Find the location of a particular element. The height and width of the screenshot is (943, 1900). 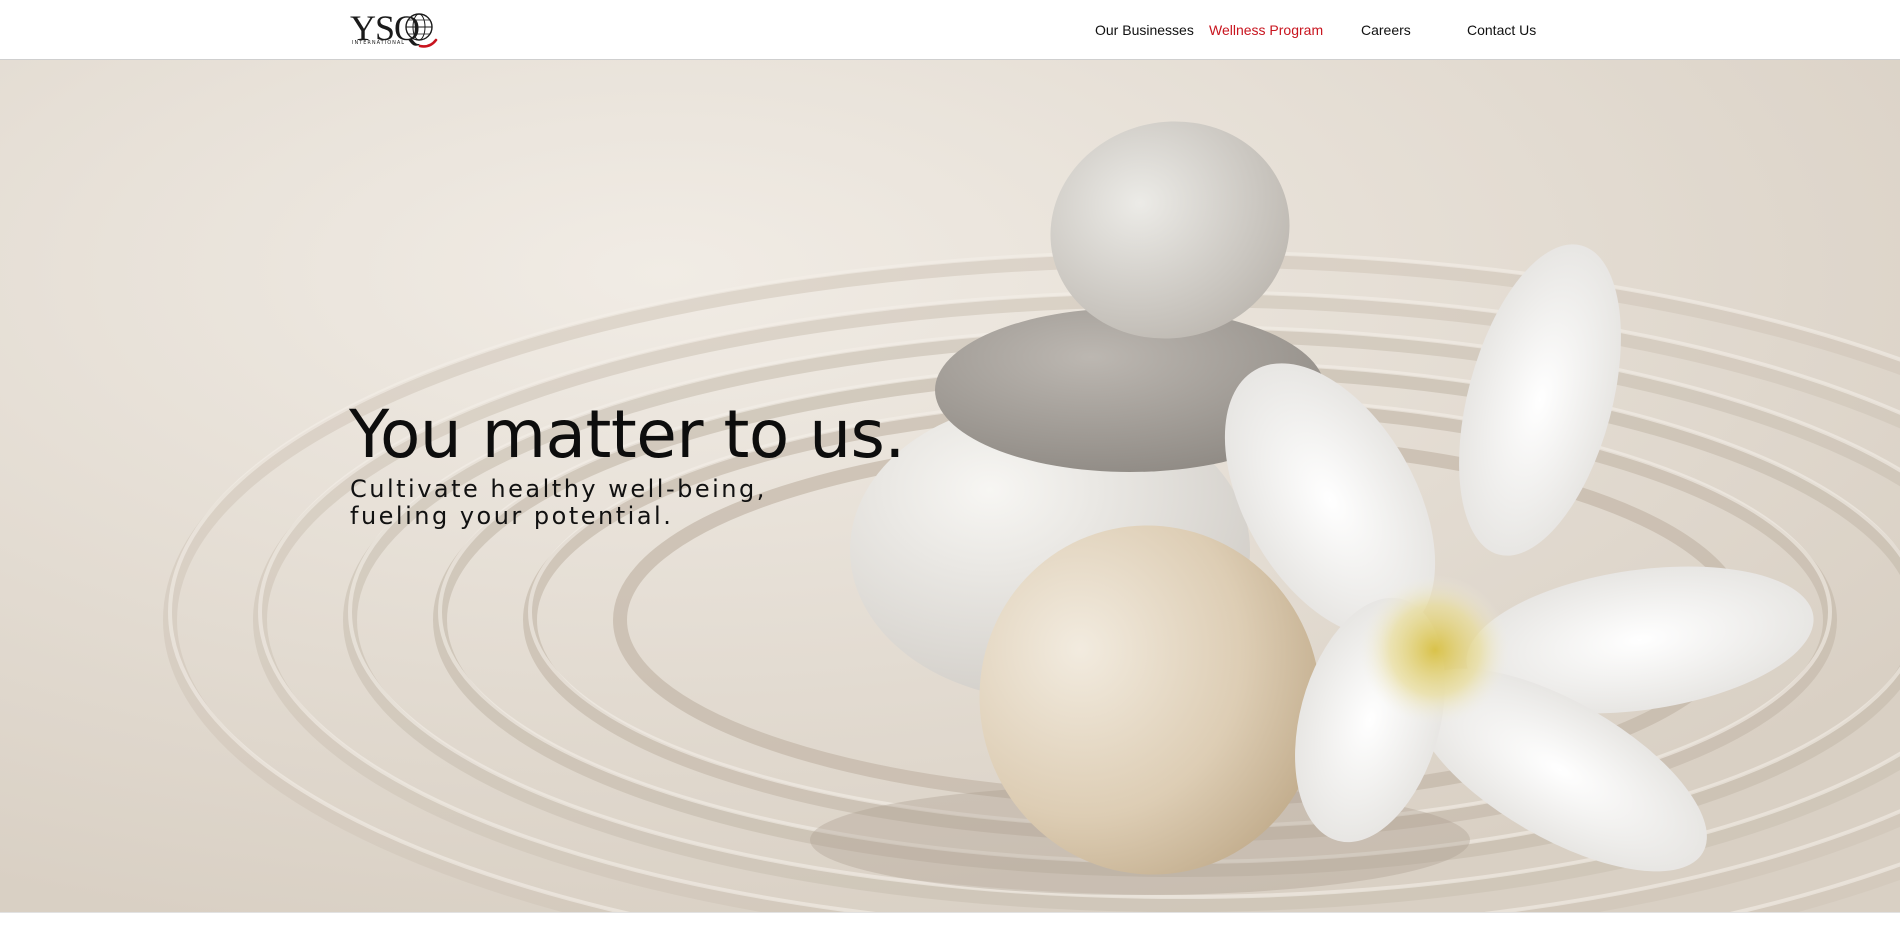

below-fold-strip is located at coordinates (950, 927).